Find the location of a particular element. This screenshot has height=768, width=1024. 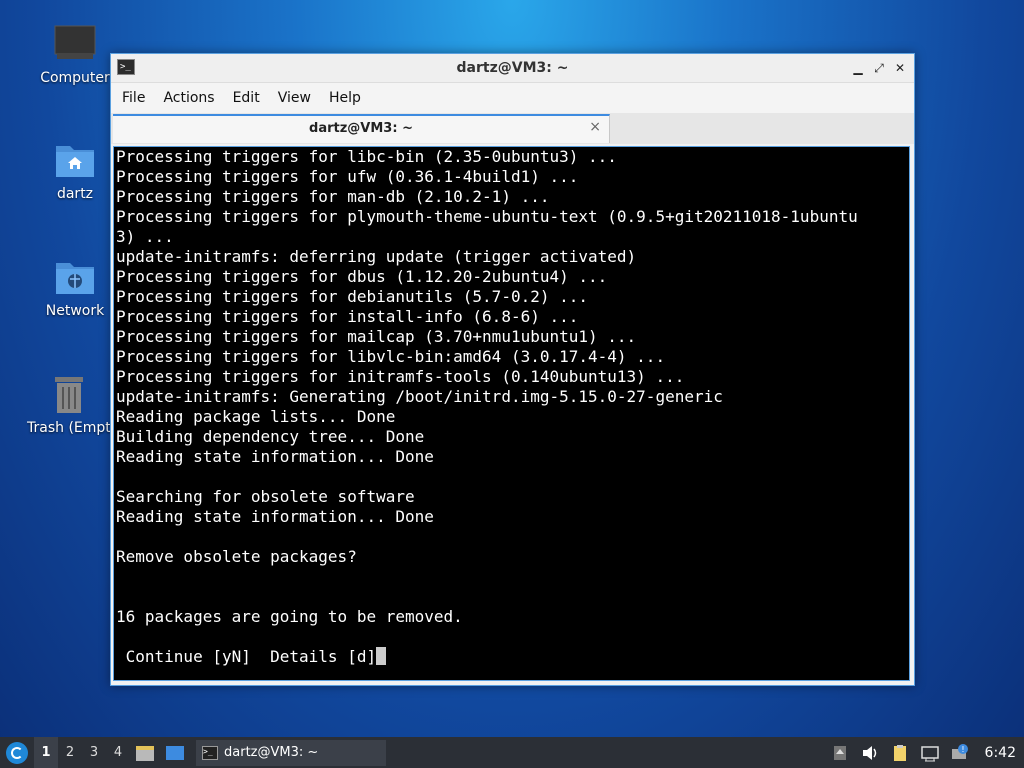

window-title: dartz@VM3: ~ is located at coordinates (512, 68).